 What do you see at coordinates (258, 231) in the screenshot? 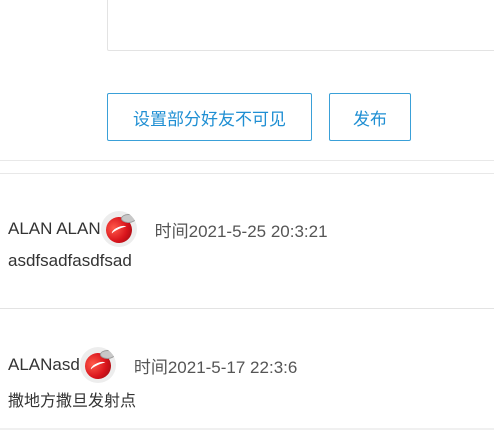
I see `post-time-value: 2021-5-25 20:3:21` at bounding box center [258, 231].